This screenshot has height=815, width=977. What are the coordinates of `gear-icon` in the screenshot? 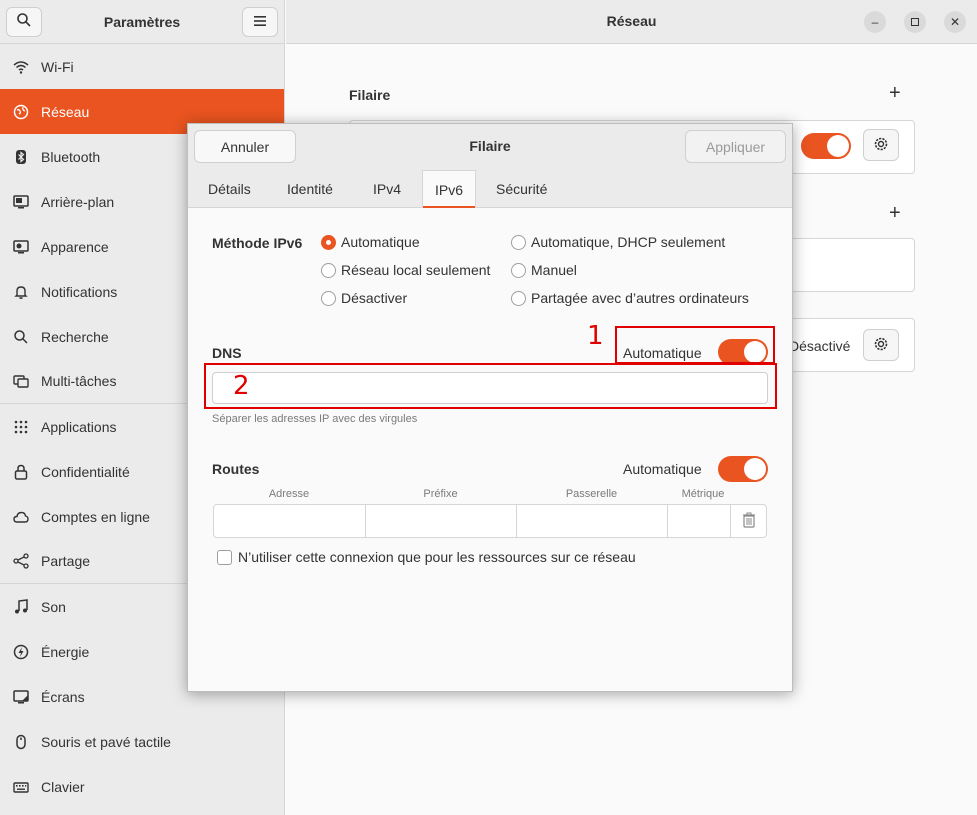 It's located at (881, 345).